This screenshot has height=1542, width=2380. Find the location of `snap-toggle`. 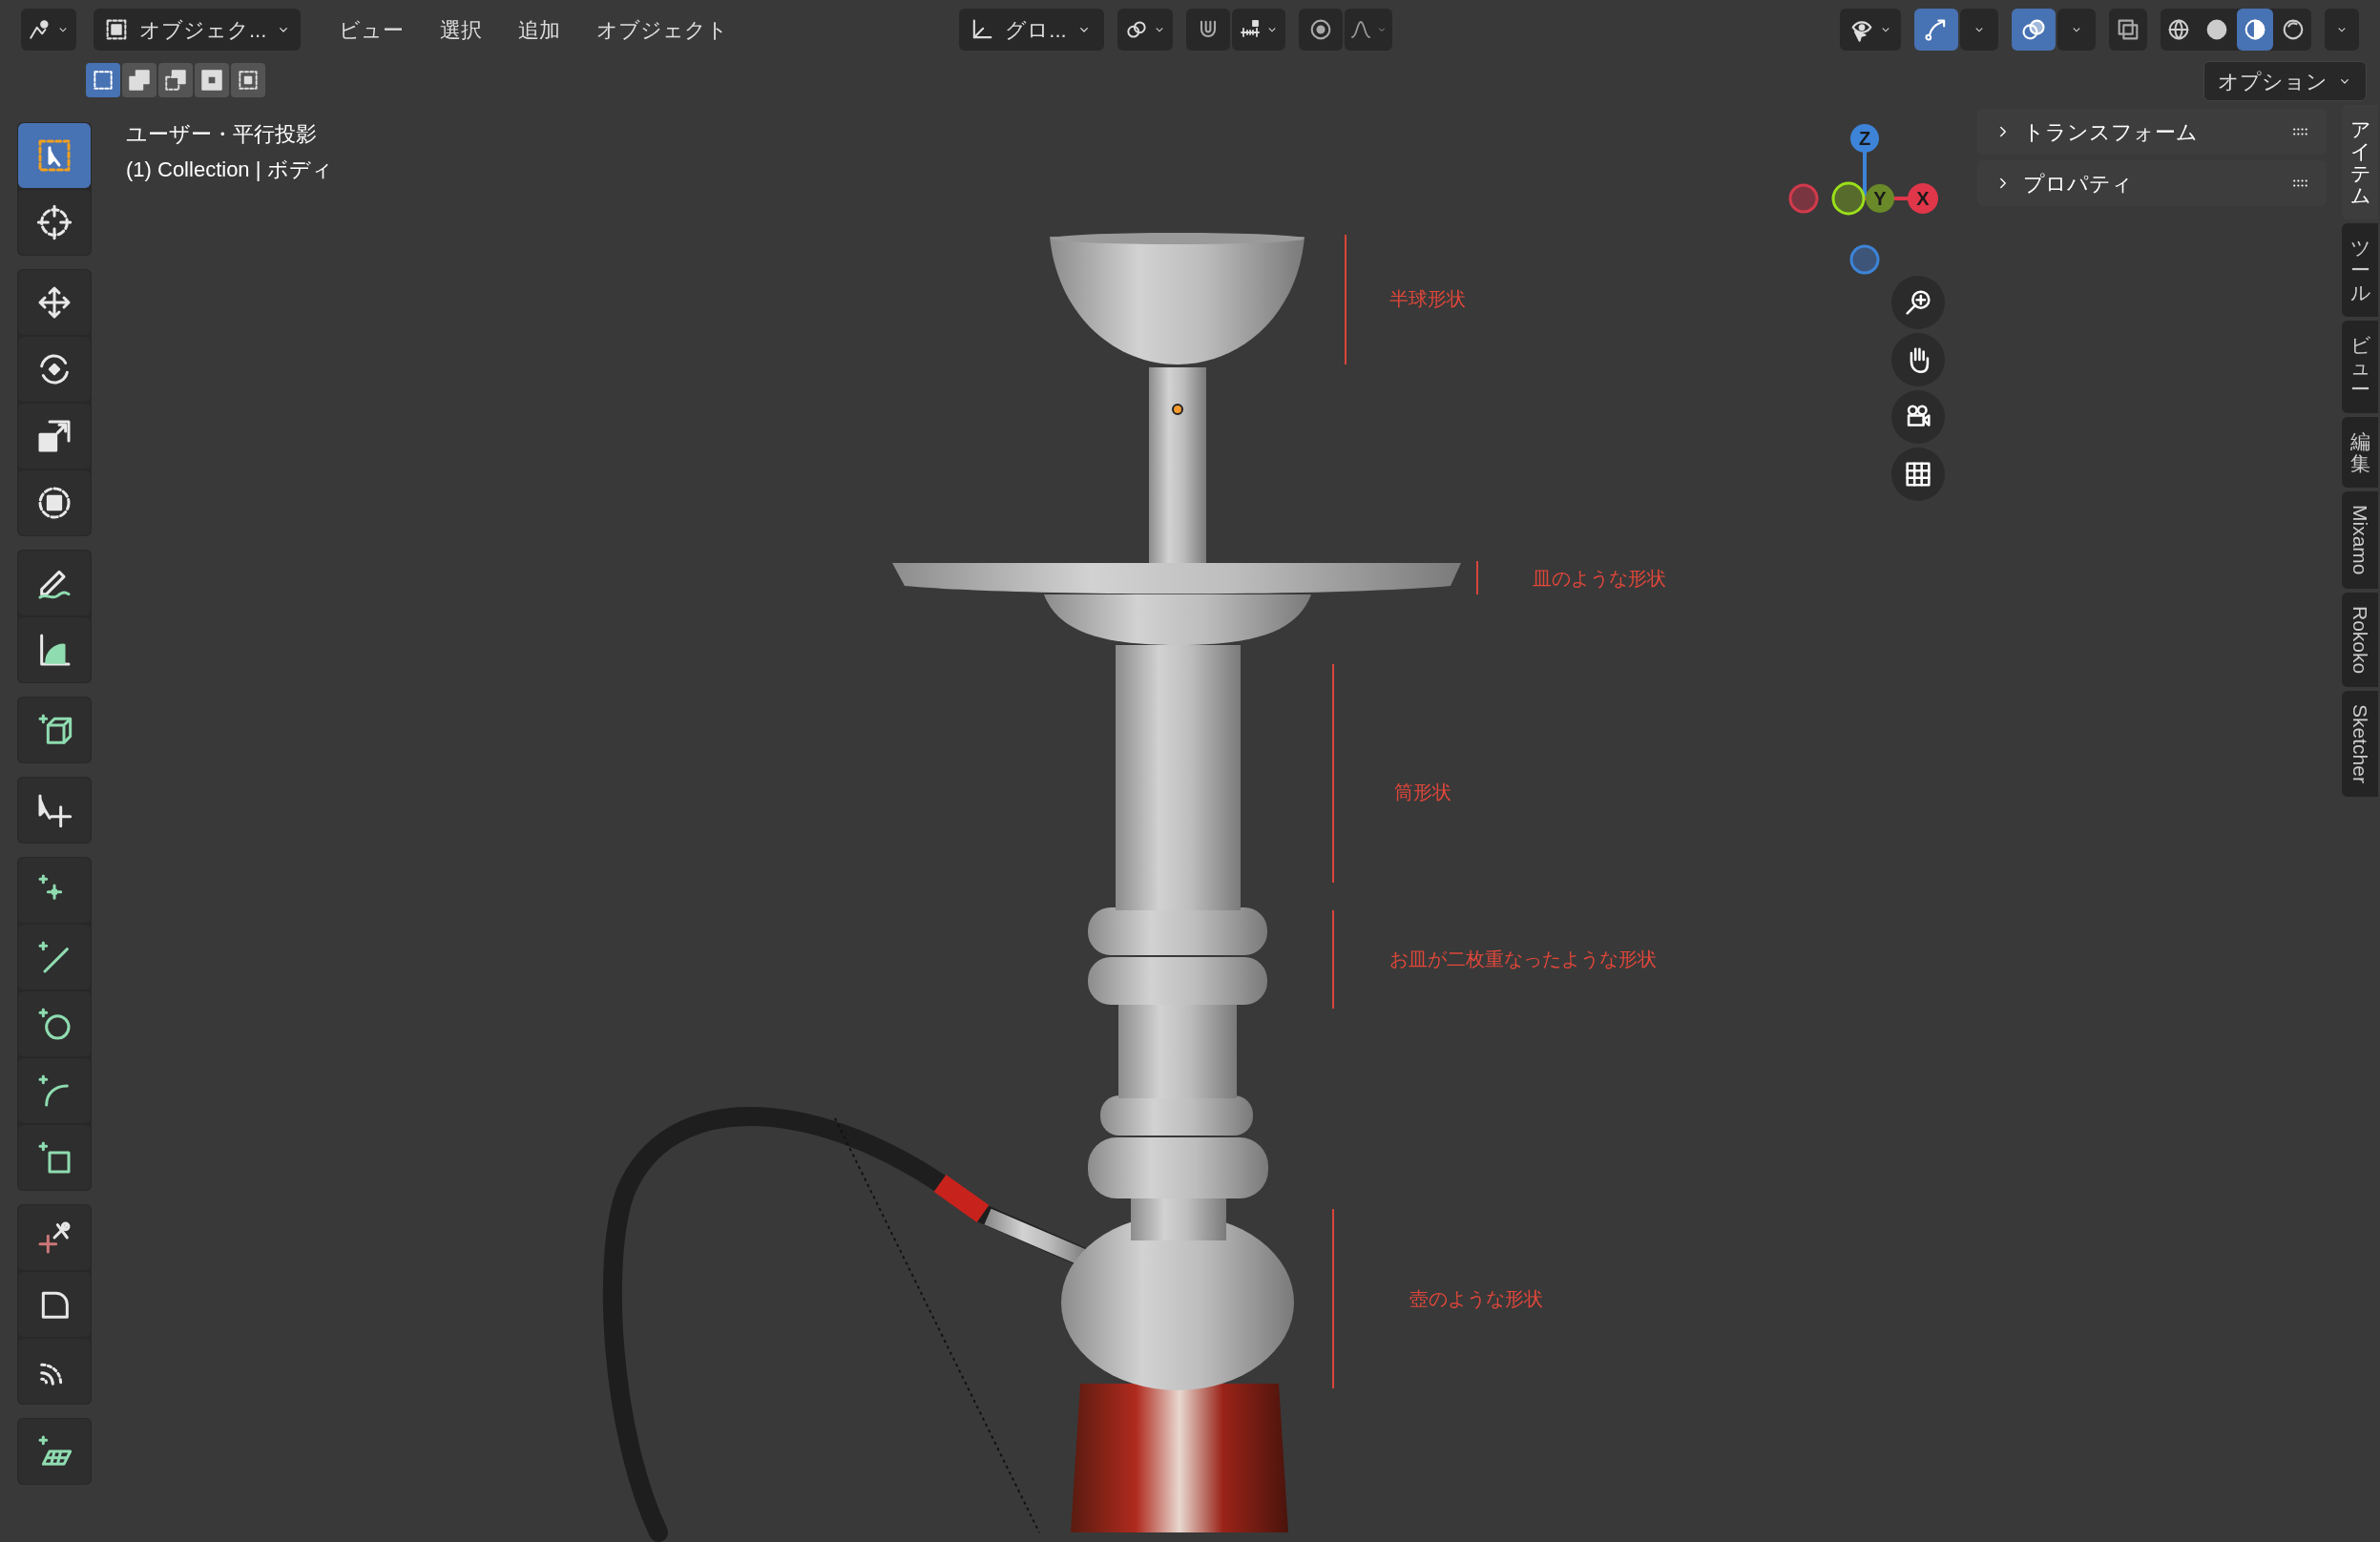

snap-toggle is located at coordinates (1208, 30).